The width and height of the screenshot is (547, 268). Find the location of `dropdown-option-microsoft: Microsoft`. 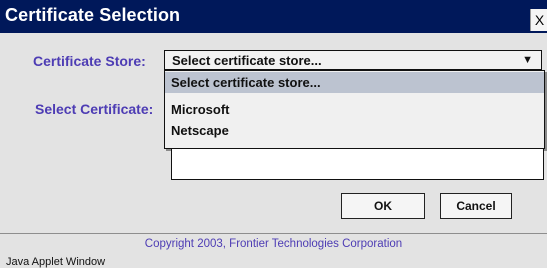

dropdown-option-microsoft: Microsoft is located at coordinates (354, 109).